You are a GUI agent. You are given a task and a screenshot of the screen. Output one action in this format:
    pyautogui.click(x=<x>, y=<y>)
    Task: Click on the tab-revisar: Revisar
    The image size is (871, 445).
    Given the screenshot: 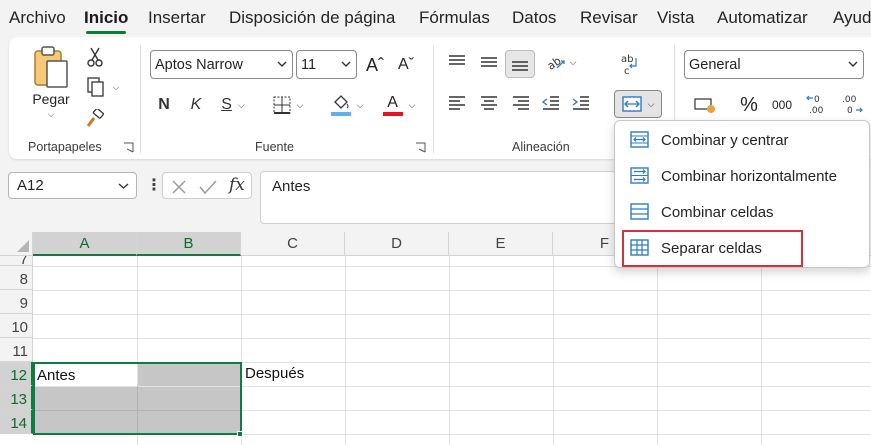 What is the action you would take?
    pyautogui.click(x=609, y=18)
    